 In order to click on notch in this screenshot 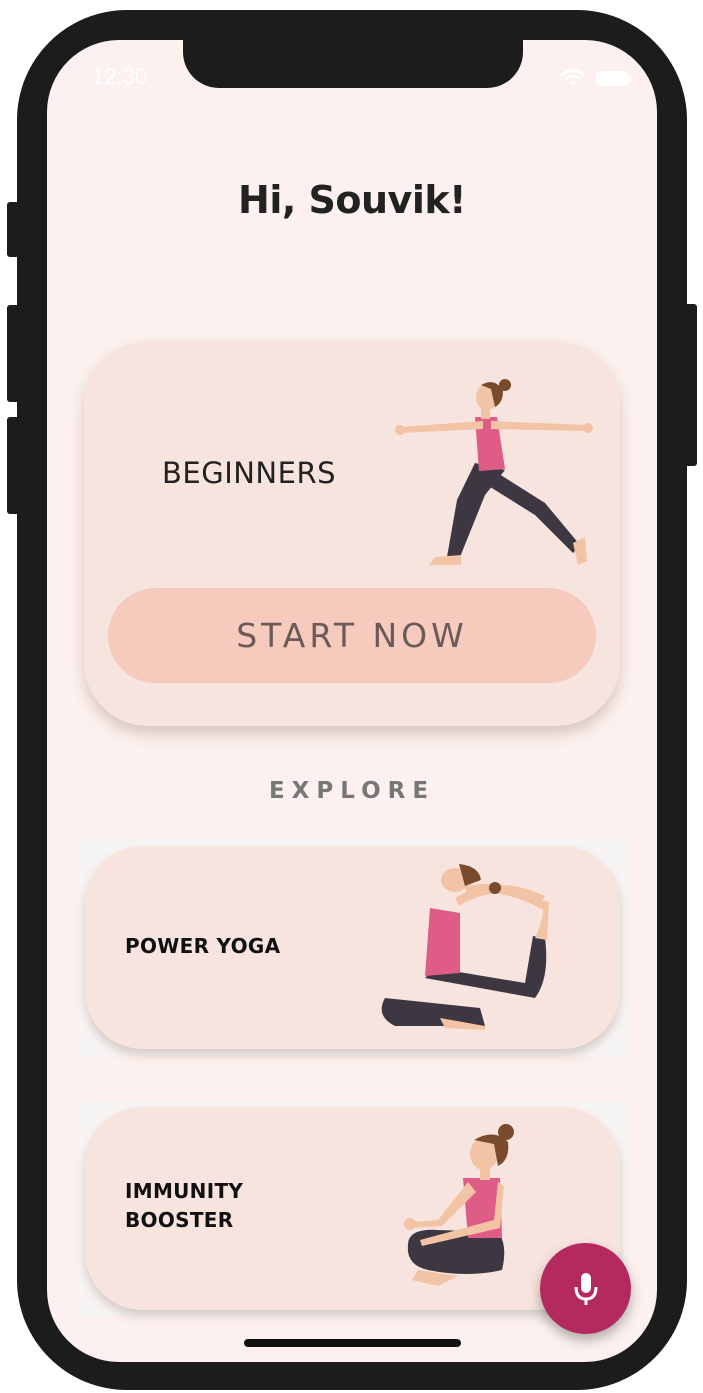, I will do `click(353, 64)`.